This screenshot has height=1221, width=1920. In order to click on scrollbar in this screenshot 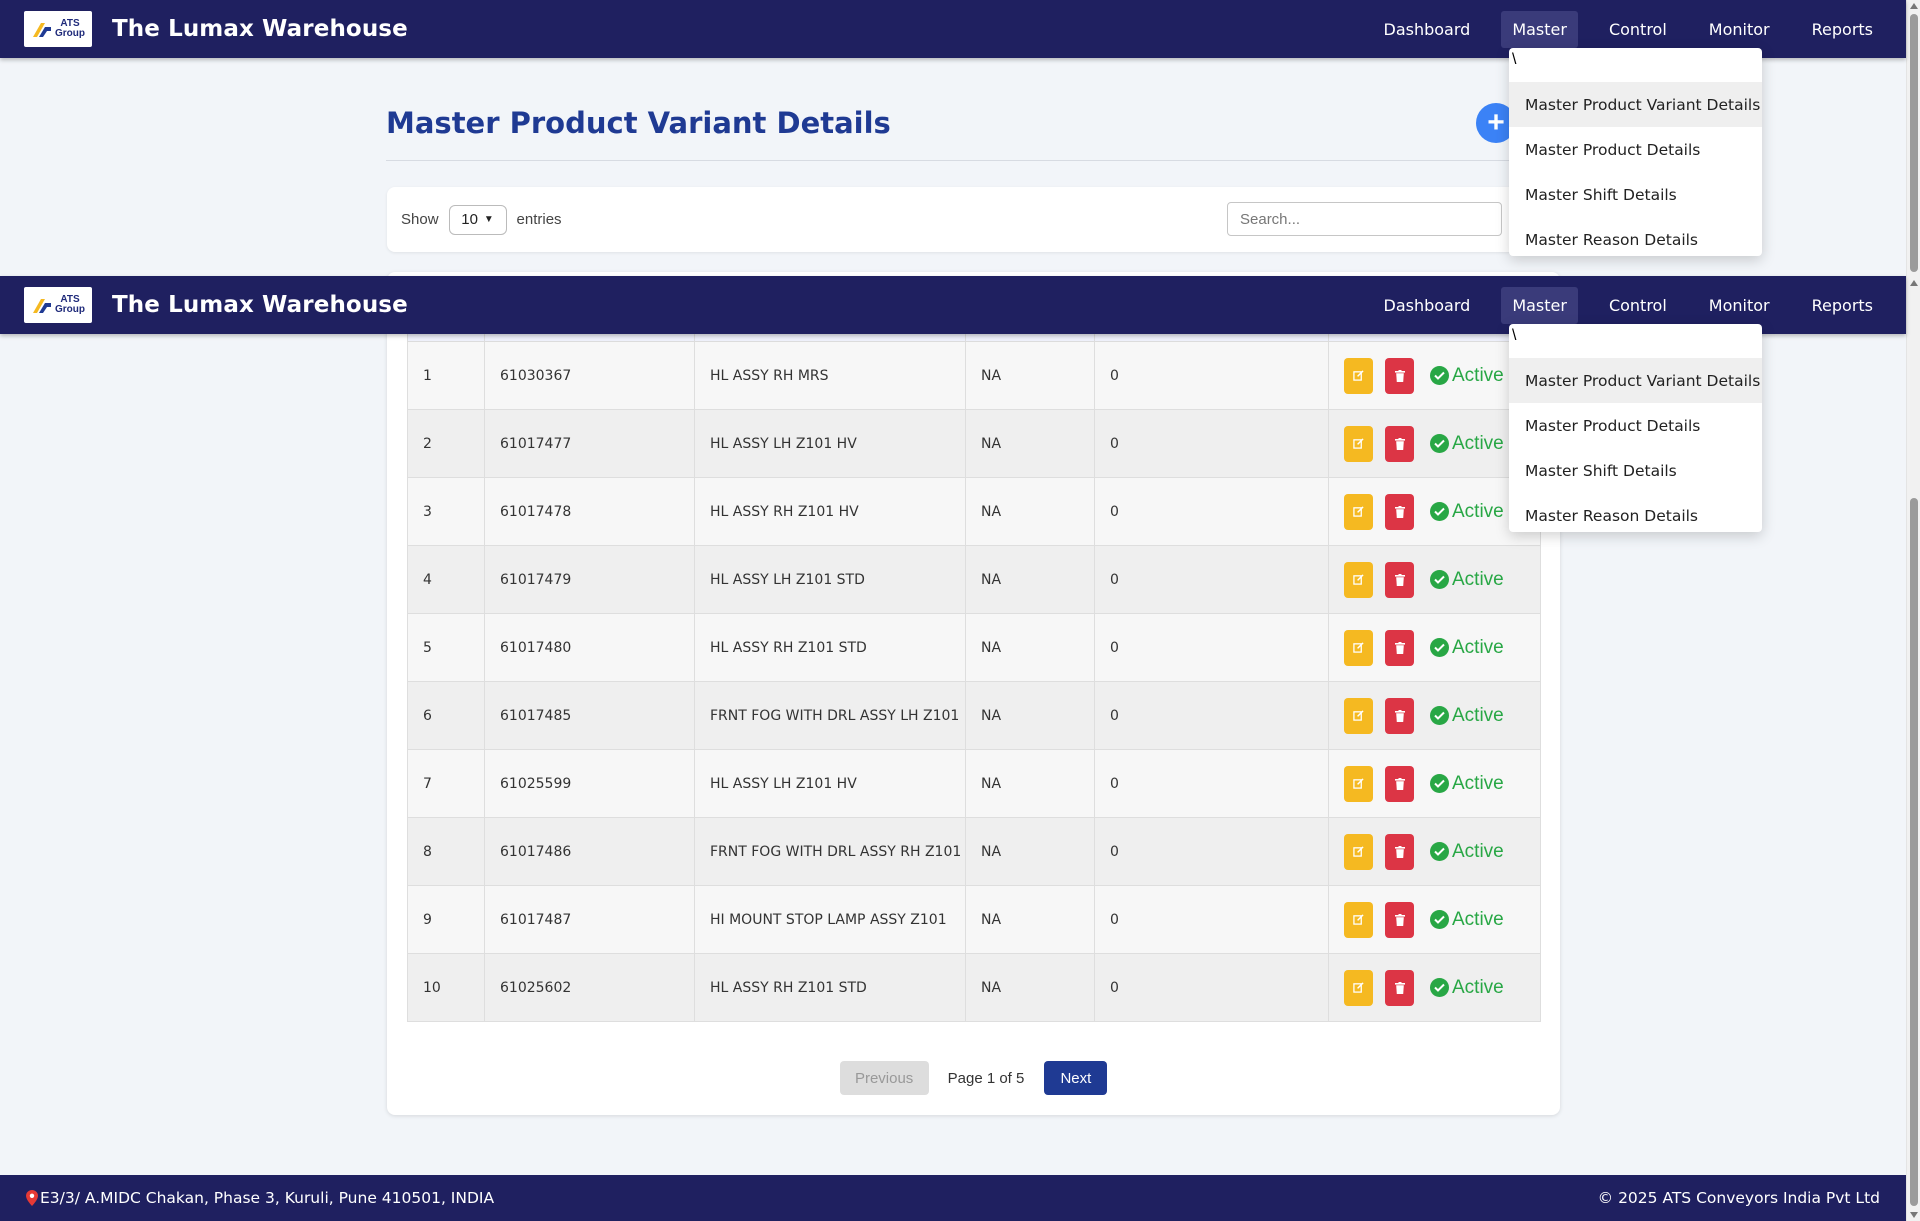, I will do `click(1913, 610)`.